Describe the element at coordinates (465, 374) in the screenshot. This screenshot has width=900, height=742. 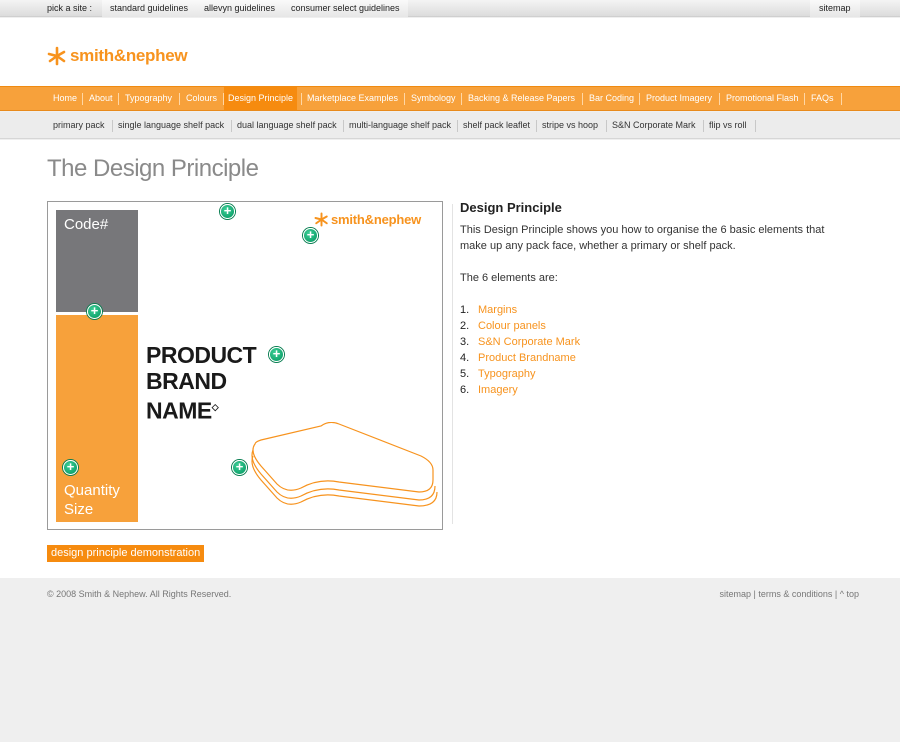
I see `list-number: 5.` at that location.